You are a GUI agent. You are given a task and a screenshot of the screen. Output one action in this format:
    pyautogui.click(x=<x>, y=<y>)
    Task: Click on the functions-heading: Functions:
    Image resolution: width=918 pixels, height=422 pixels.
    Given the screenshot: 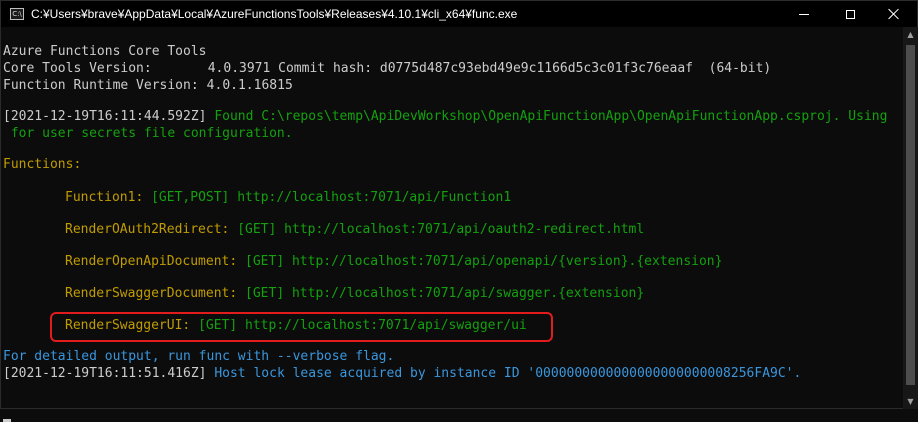 What is the action you would take?
    pyautogui.click(x=42, y=164)
    